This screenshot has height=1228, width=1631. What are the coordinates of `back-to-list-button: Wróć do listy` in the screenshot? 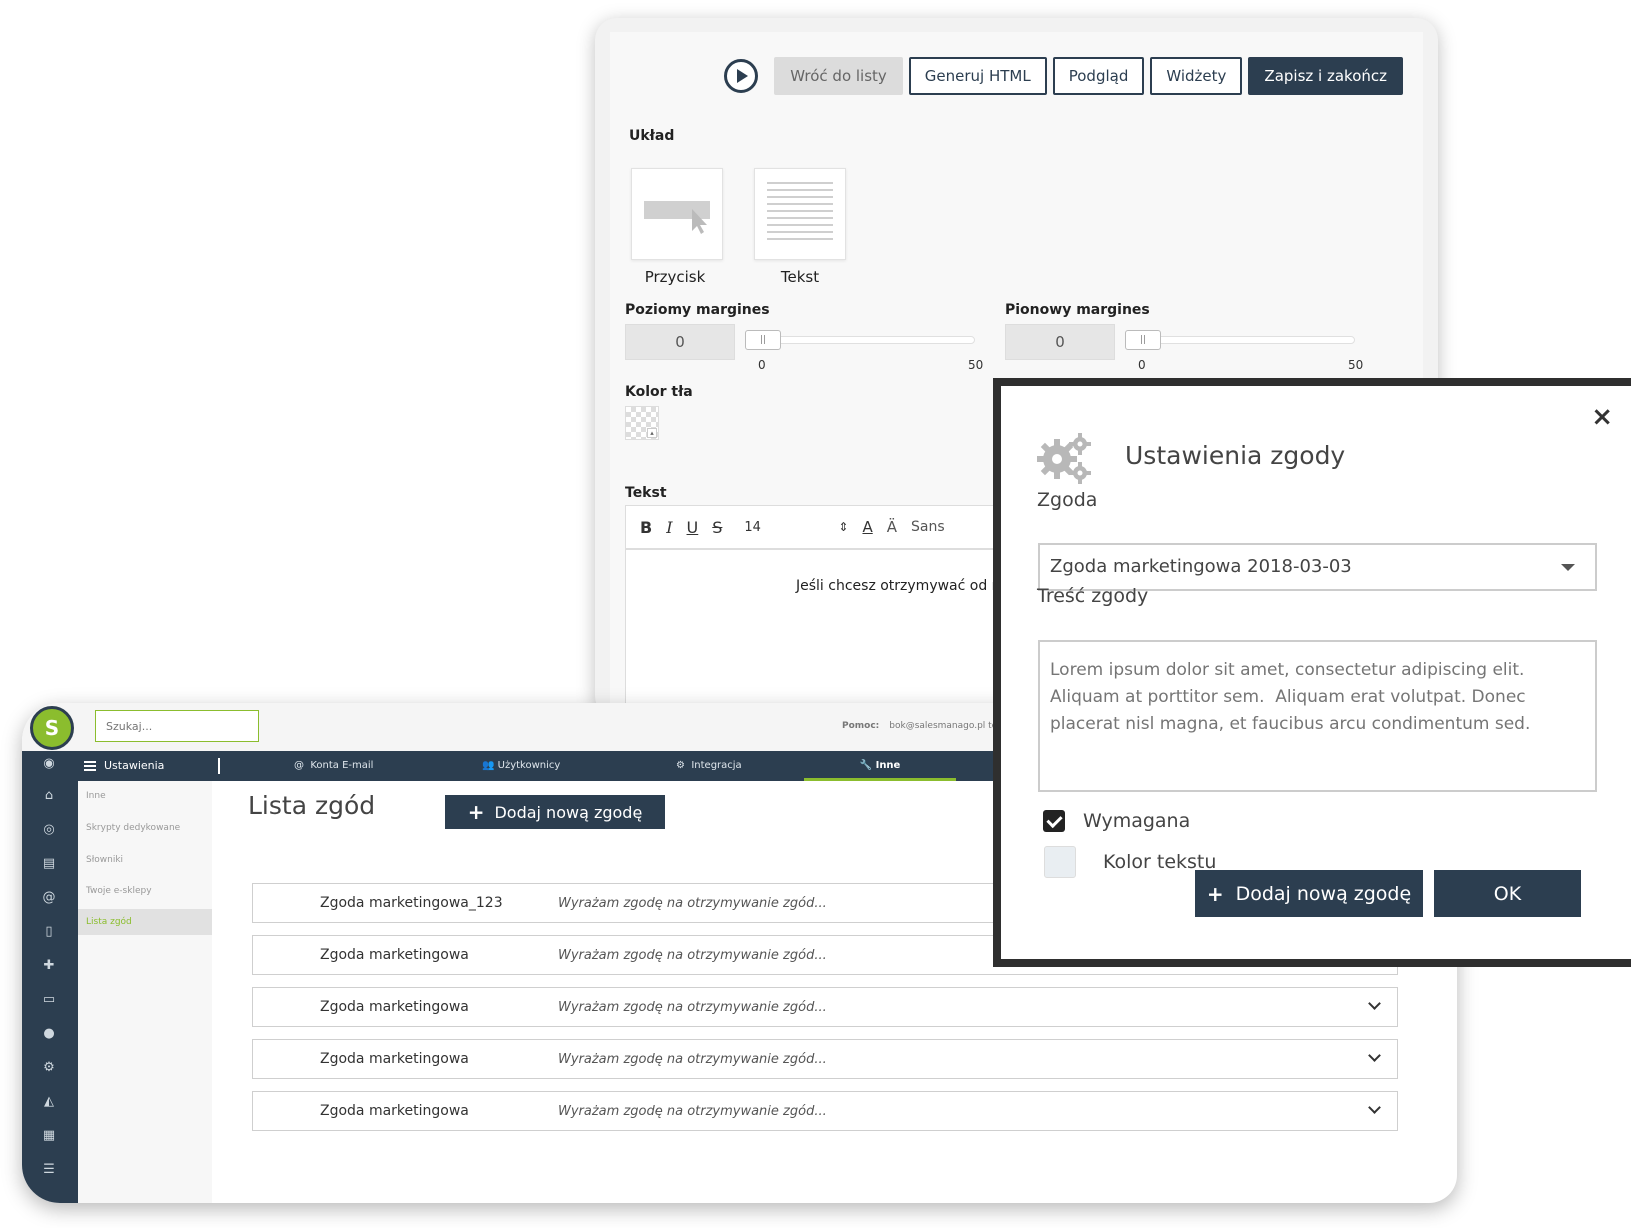 It's located at (838, 76).